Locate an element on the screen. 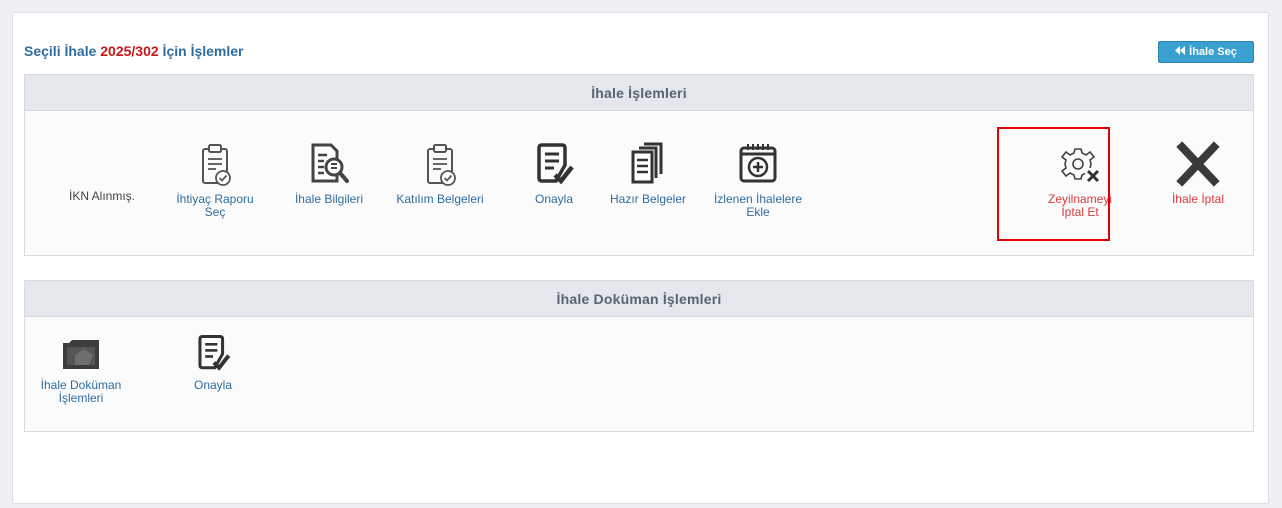 The image size is (1282, 508). selected-action-highlight is located at coordinates (1053, 184).